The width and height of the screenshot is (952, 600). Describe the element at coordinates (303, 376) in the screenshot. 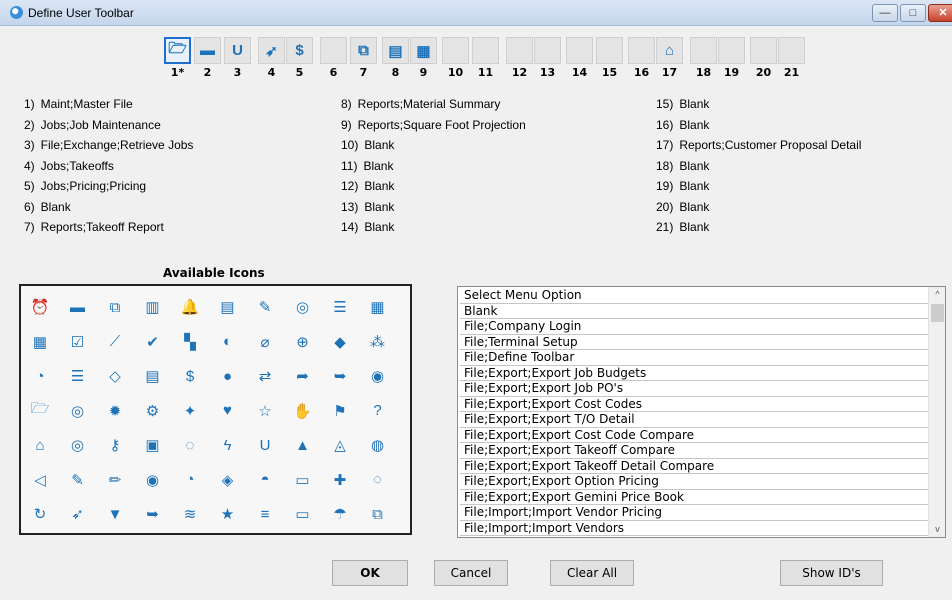

I see `export-icon: ➦` at that location.